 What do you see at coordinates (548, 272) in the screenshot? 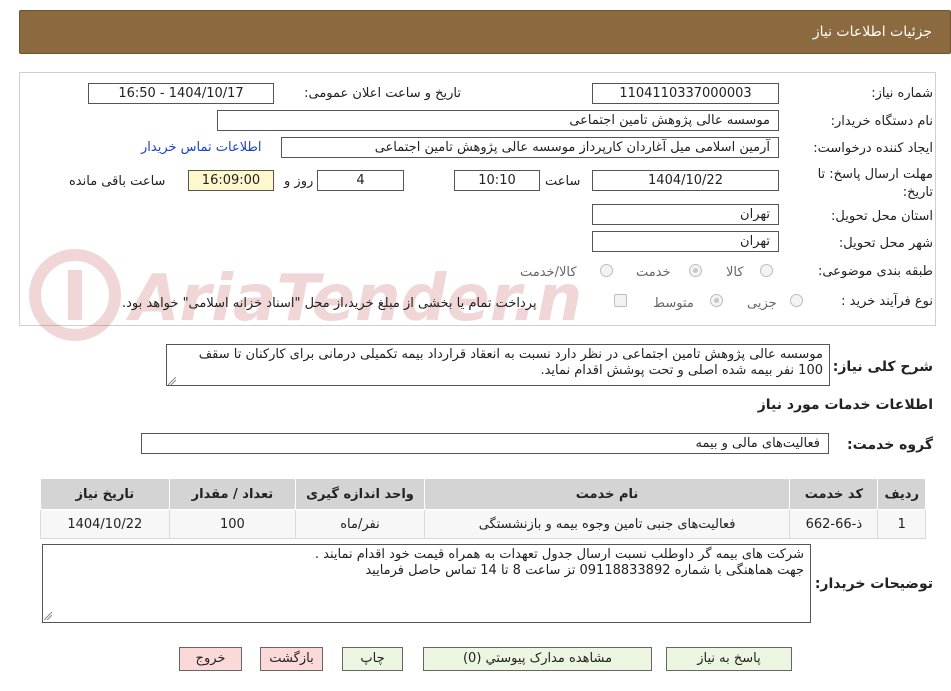
I see `category-option-goods-service: کالا/خدمت` at bounding box center [548, 272].